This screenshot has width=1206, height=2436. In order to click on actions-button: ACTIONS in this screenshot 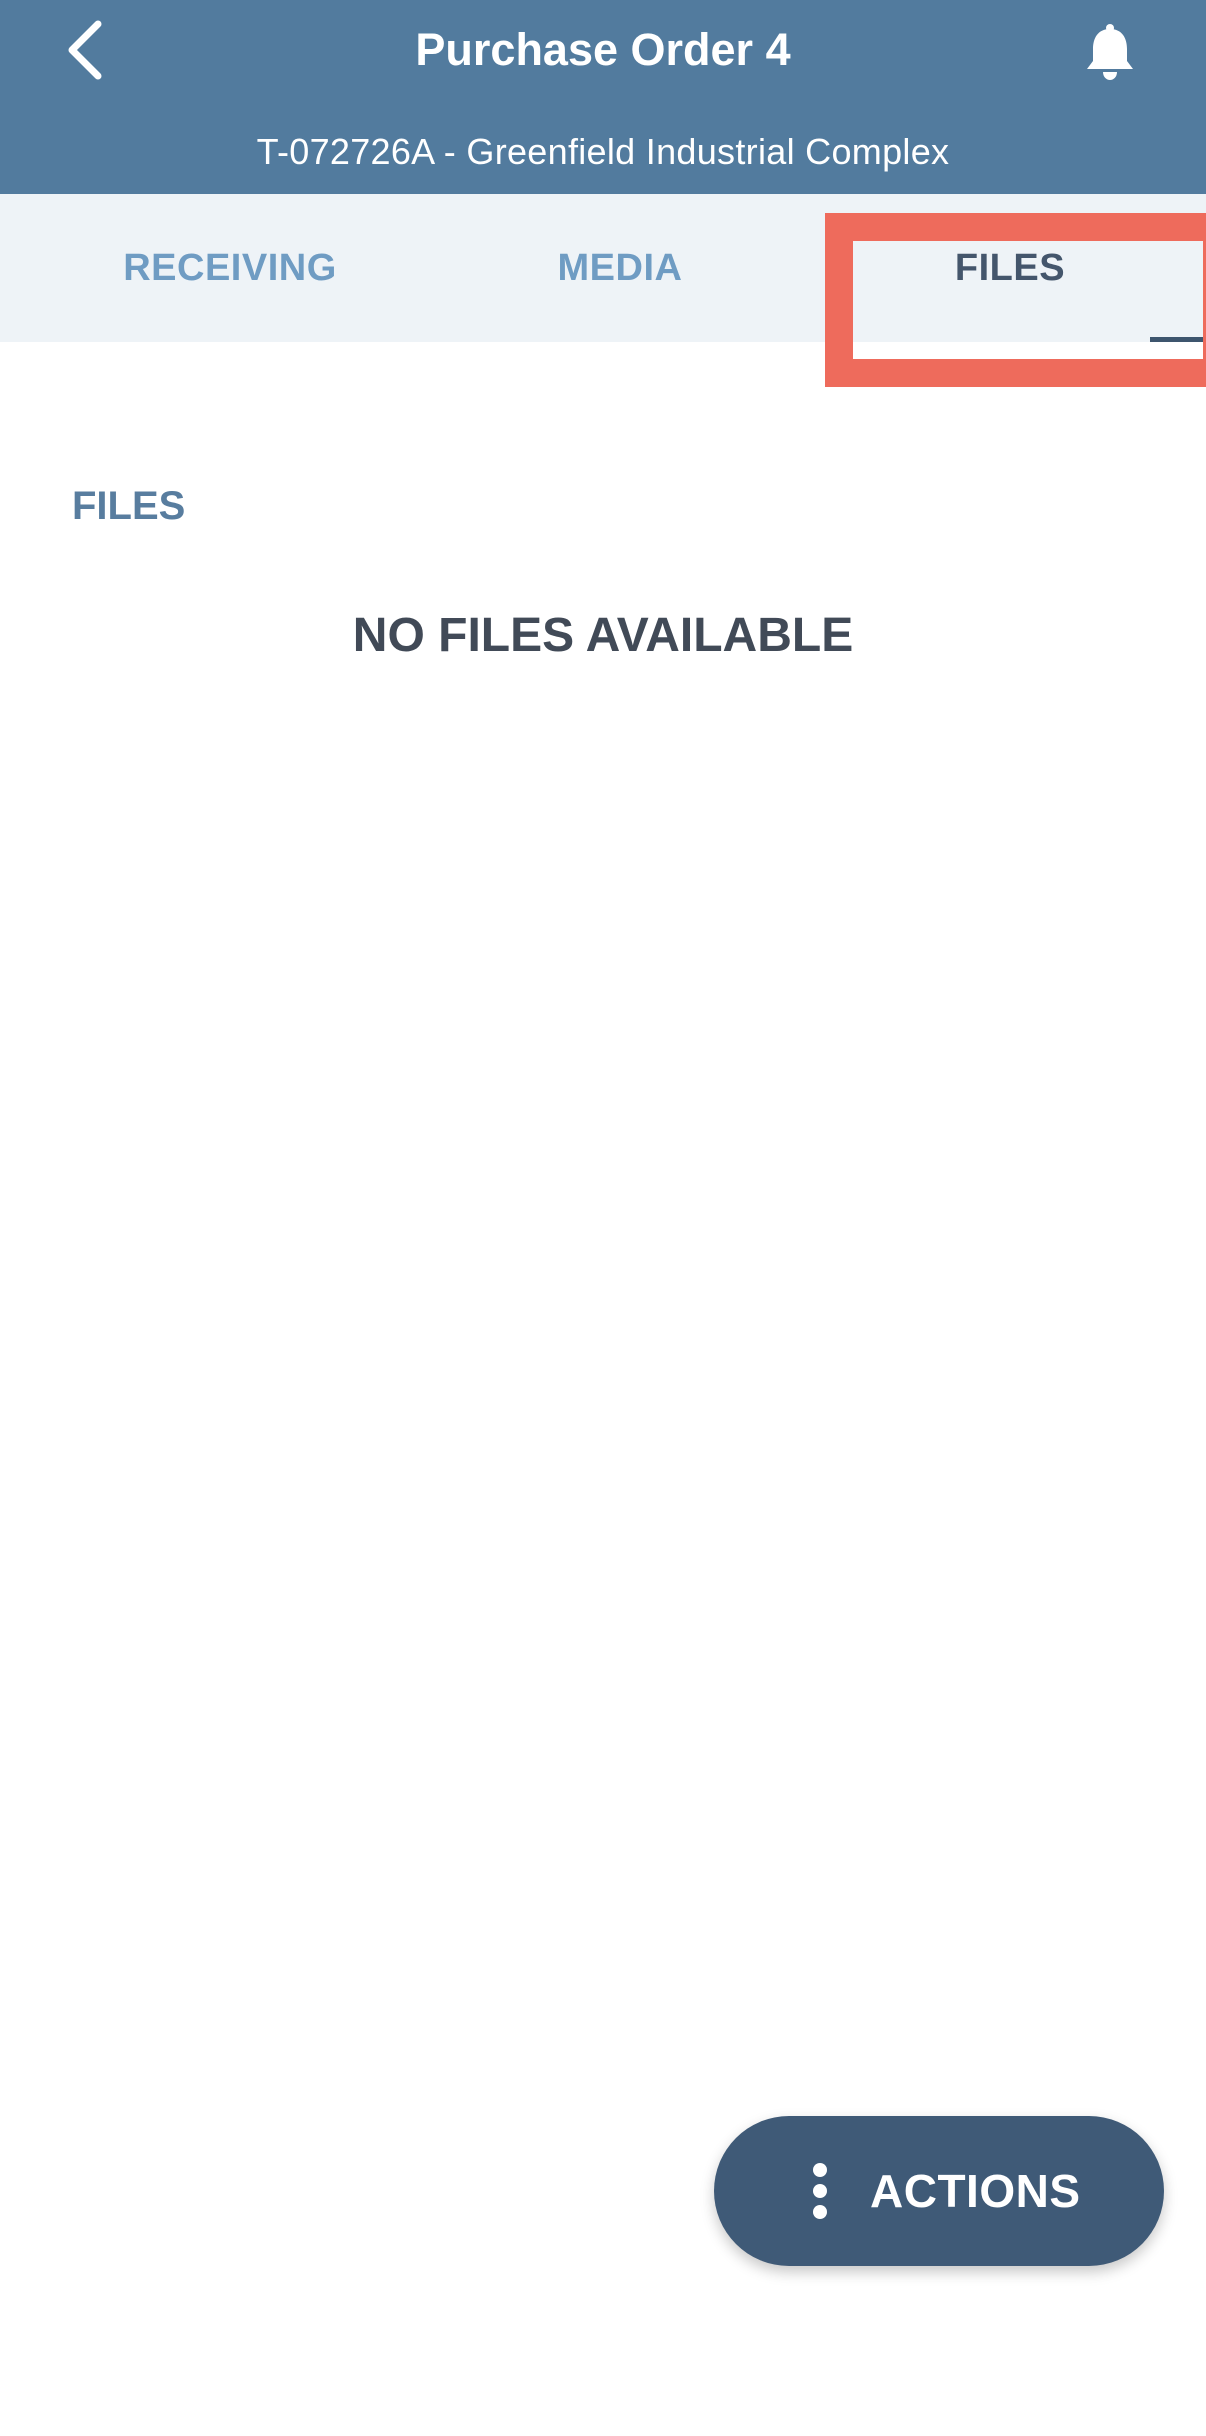, I will do `click(939, 2191)`.